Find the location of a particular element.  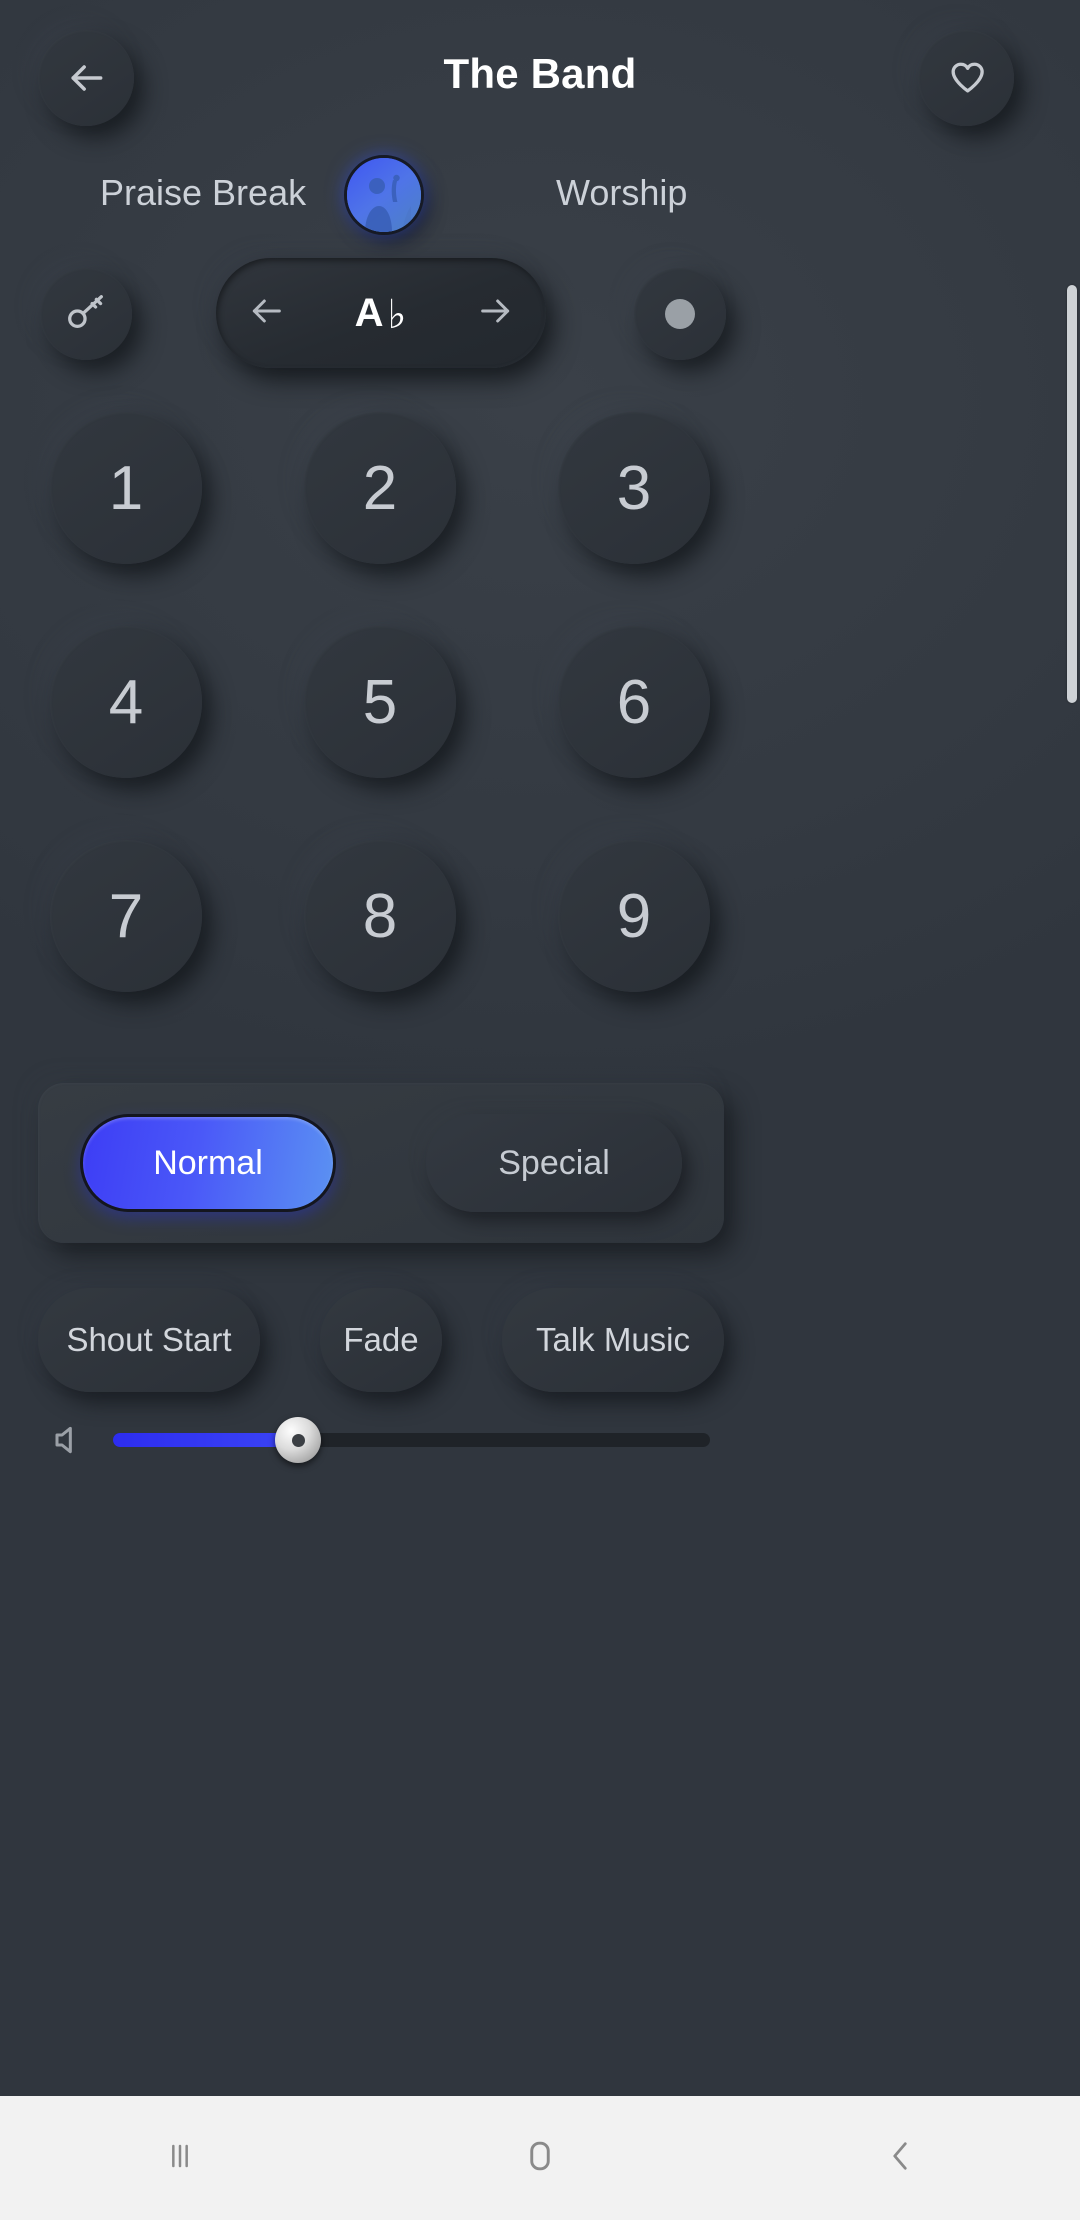

back-button-nav is located at coordinates (900, 2158).